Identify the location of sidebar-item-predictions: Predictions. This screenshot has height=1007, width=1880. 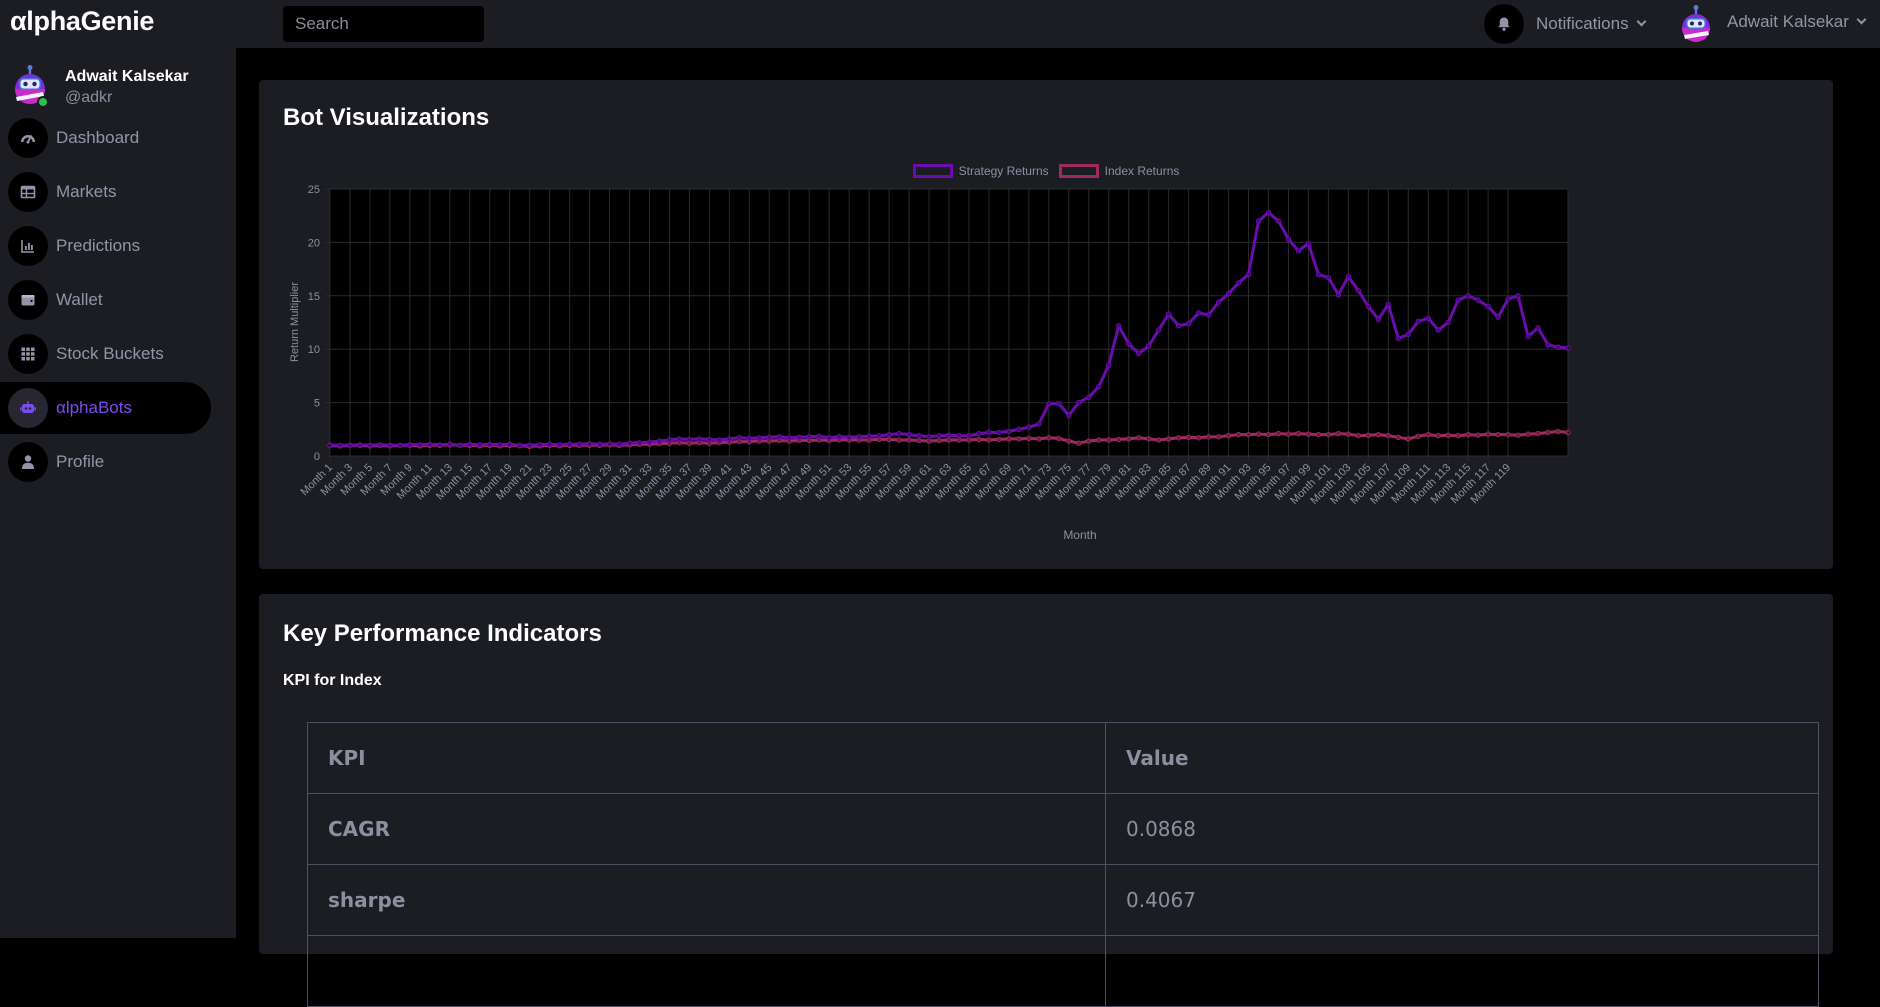
(105, 246).